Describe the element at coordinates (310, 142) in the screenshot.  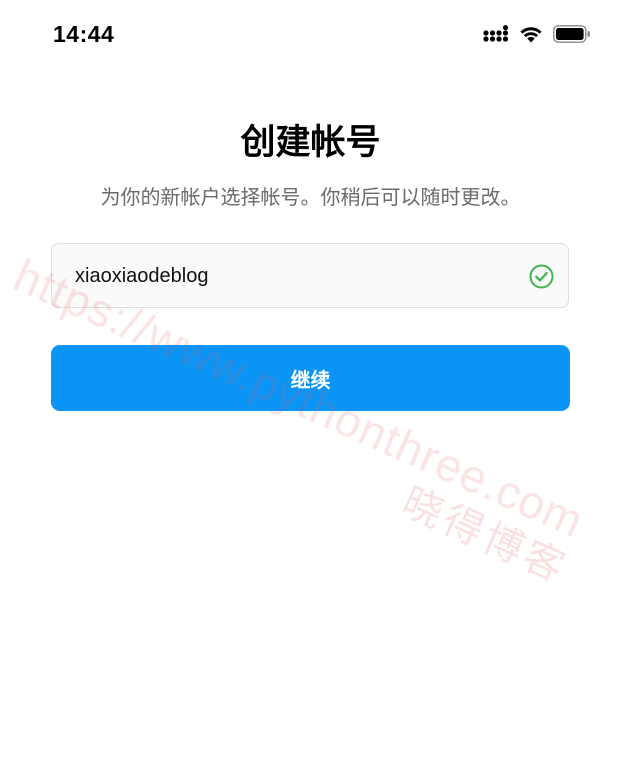
I see `page-title: 创建帐号` at that location.